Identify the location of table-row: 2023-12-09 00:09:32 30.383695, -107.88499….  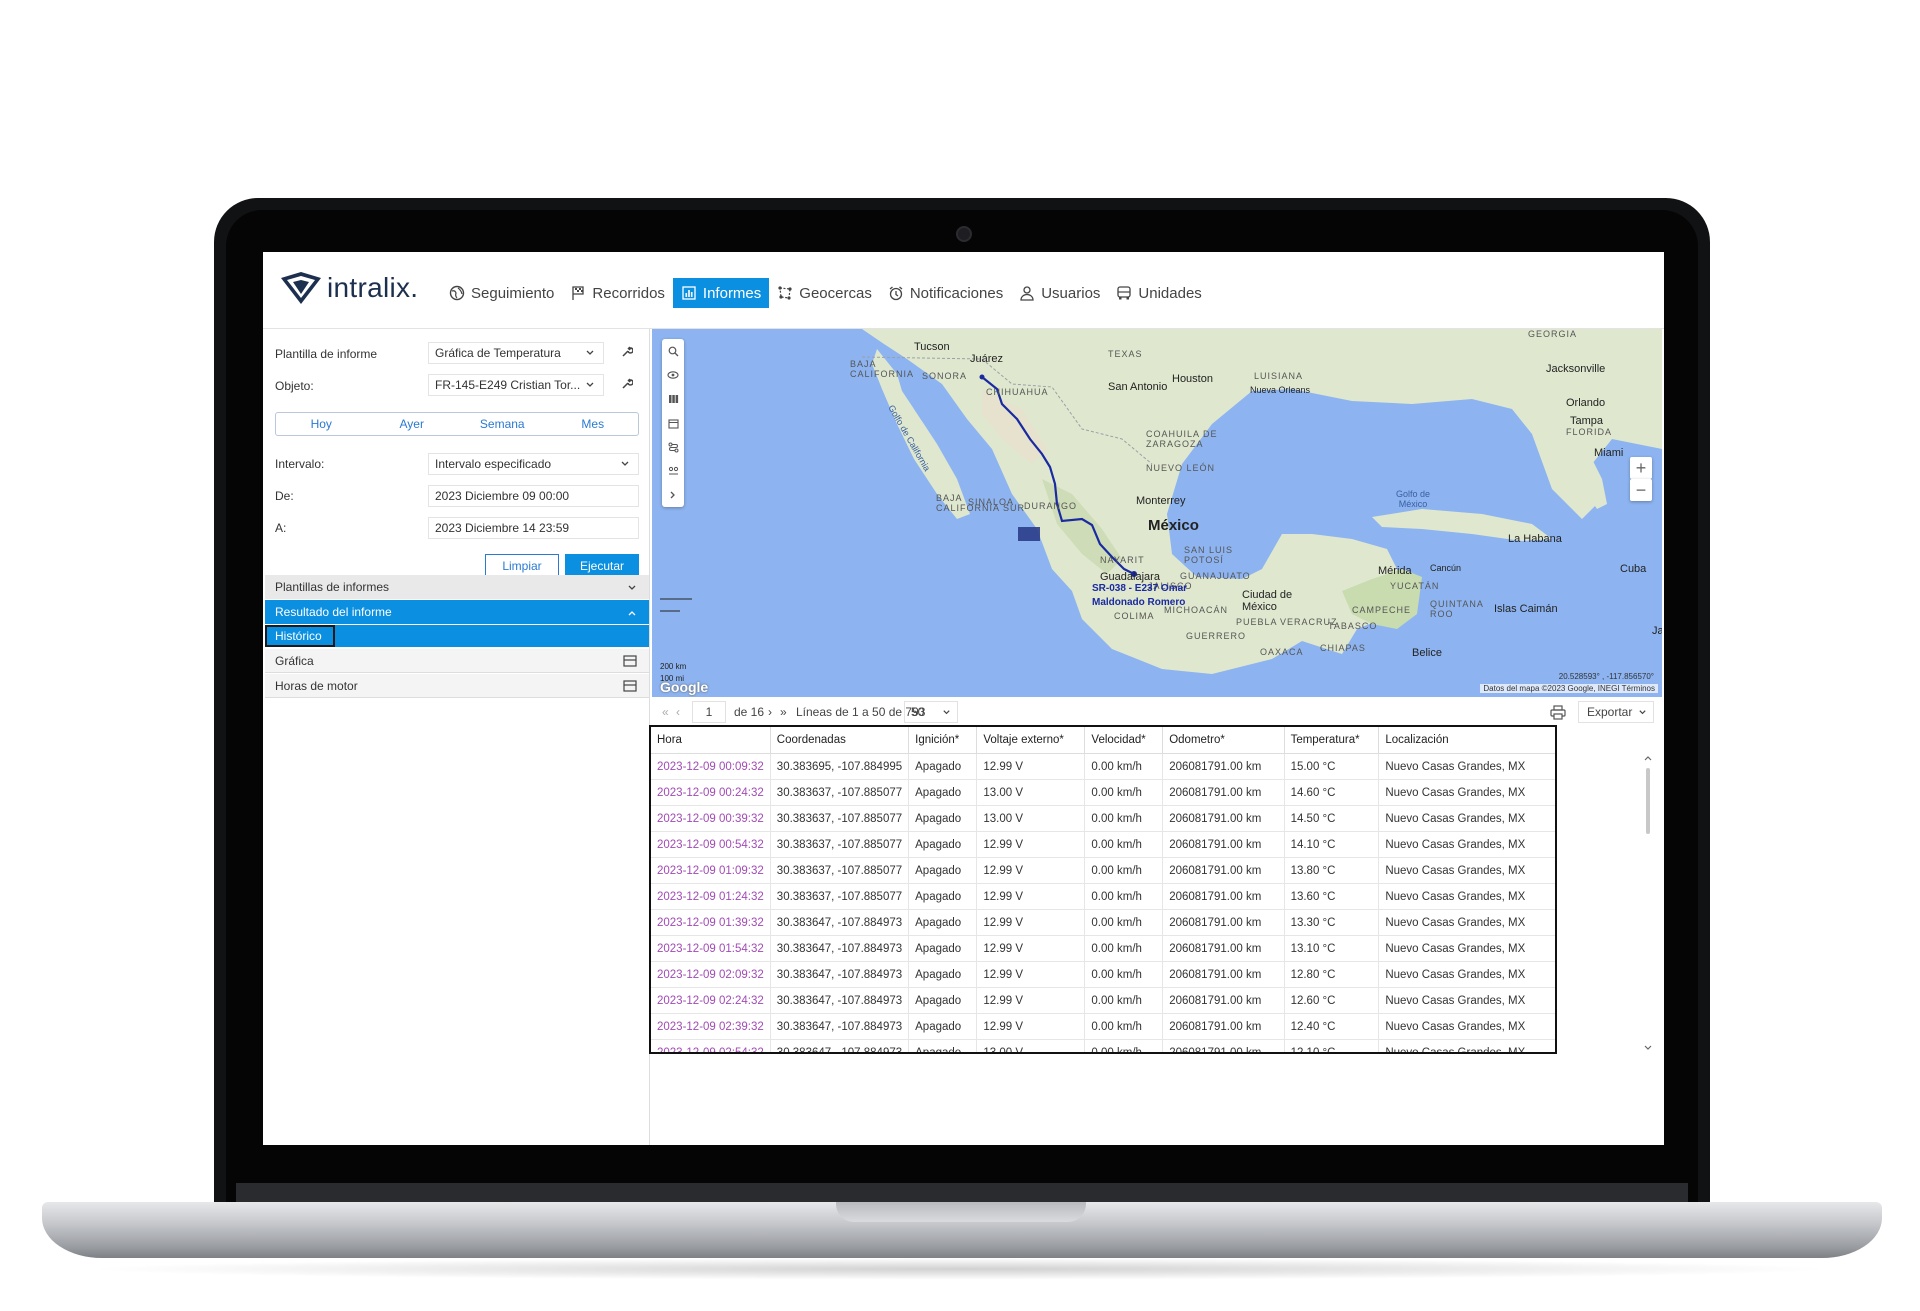
(1103, 766).